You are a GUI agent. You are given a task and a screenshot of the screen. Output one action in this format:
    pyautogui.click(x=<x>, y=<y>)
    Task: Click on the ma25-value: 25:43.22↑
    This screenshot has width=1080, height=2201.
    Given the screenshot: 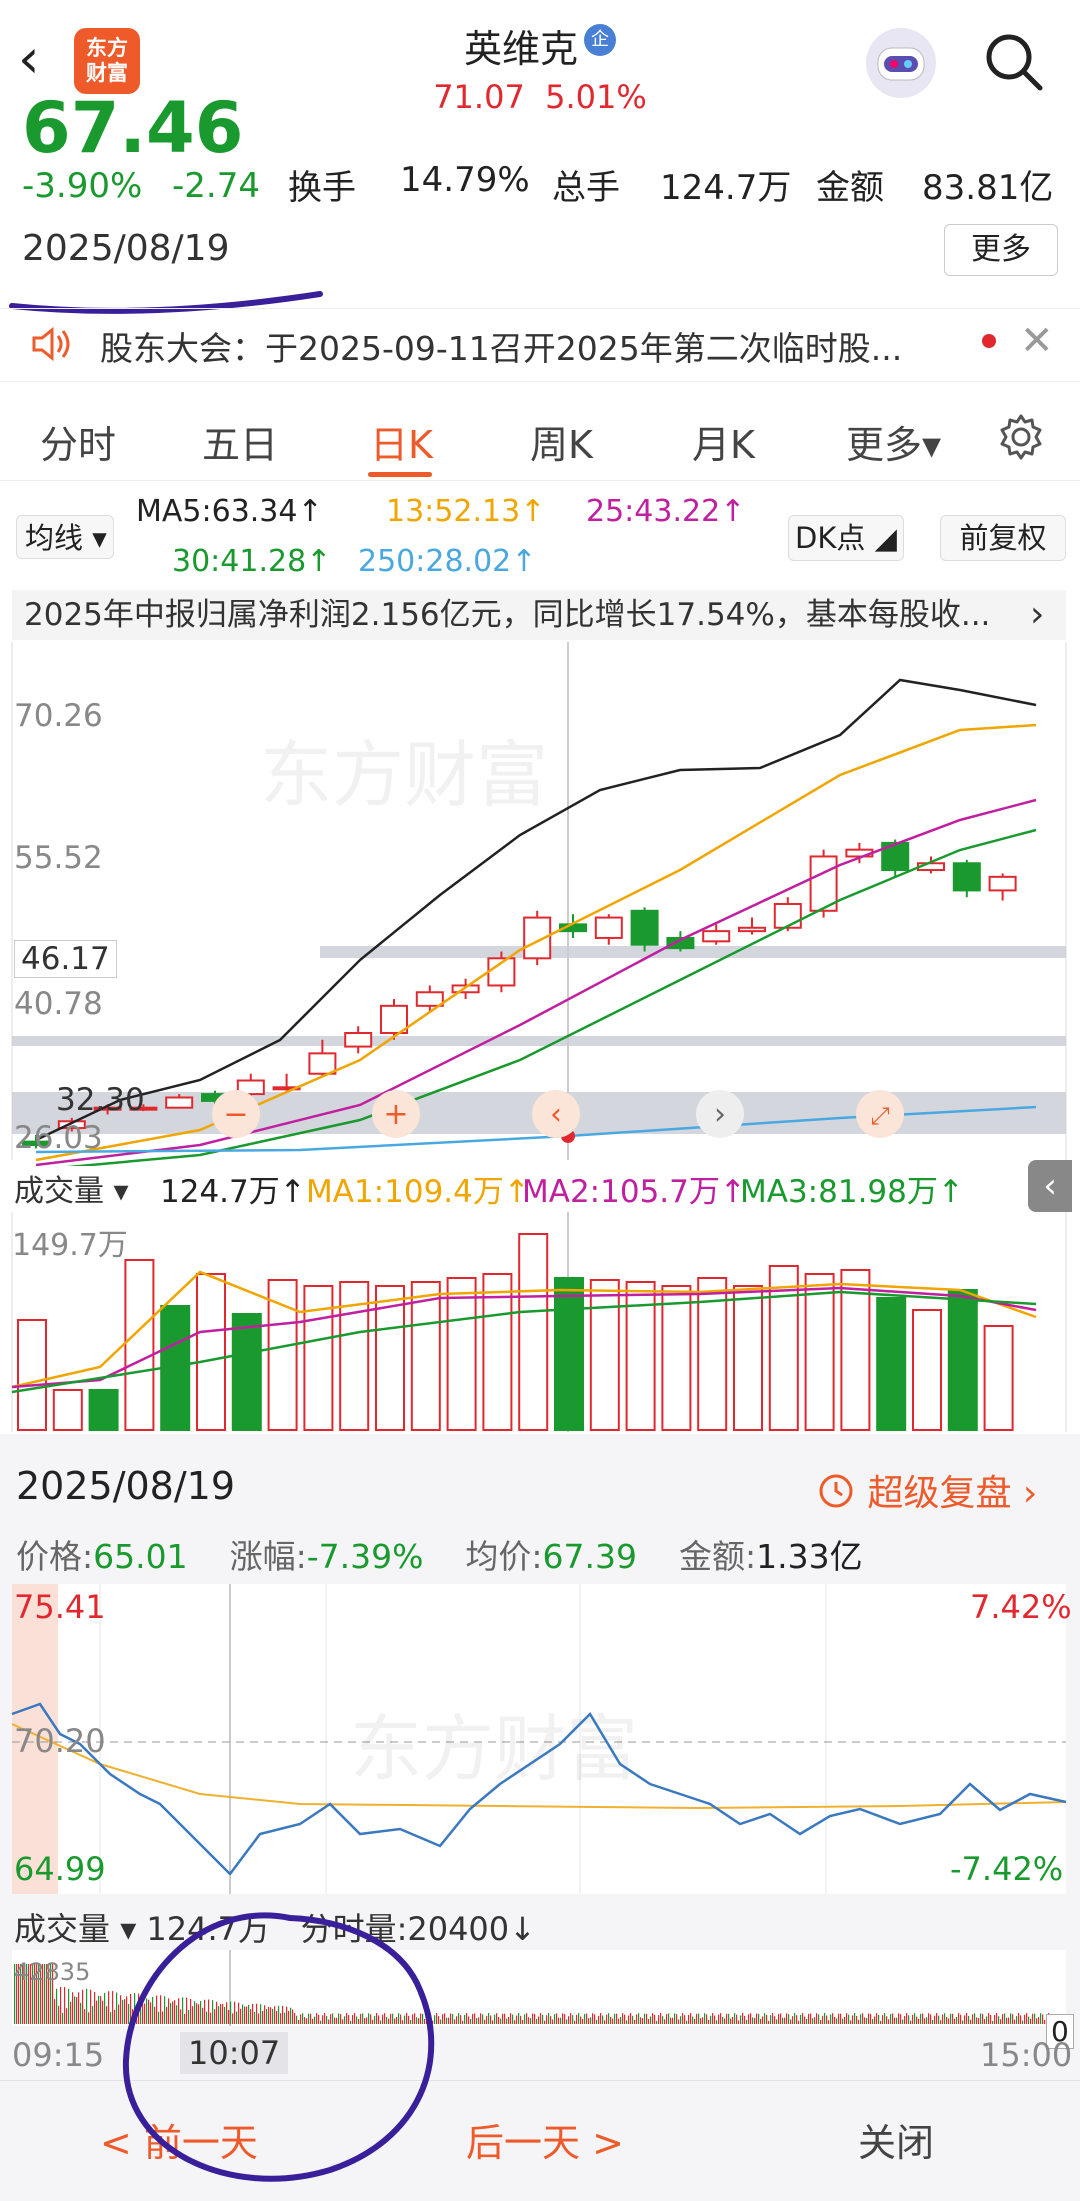 What is the action you would take?
    pyautogui.click(x=666, y=511)
    